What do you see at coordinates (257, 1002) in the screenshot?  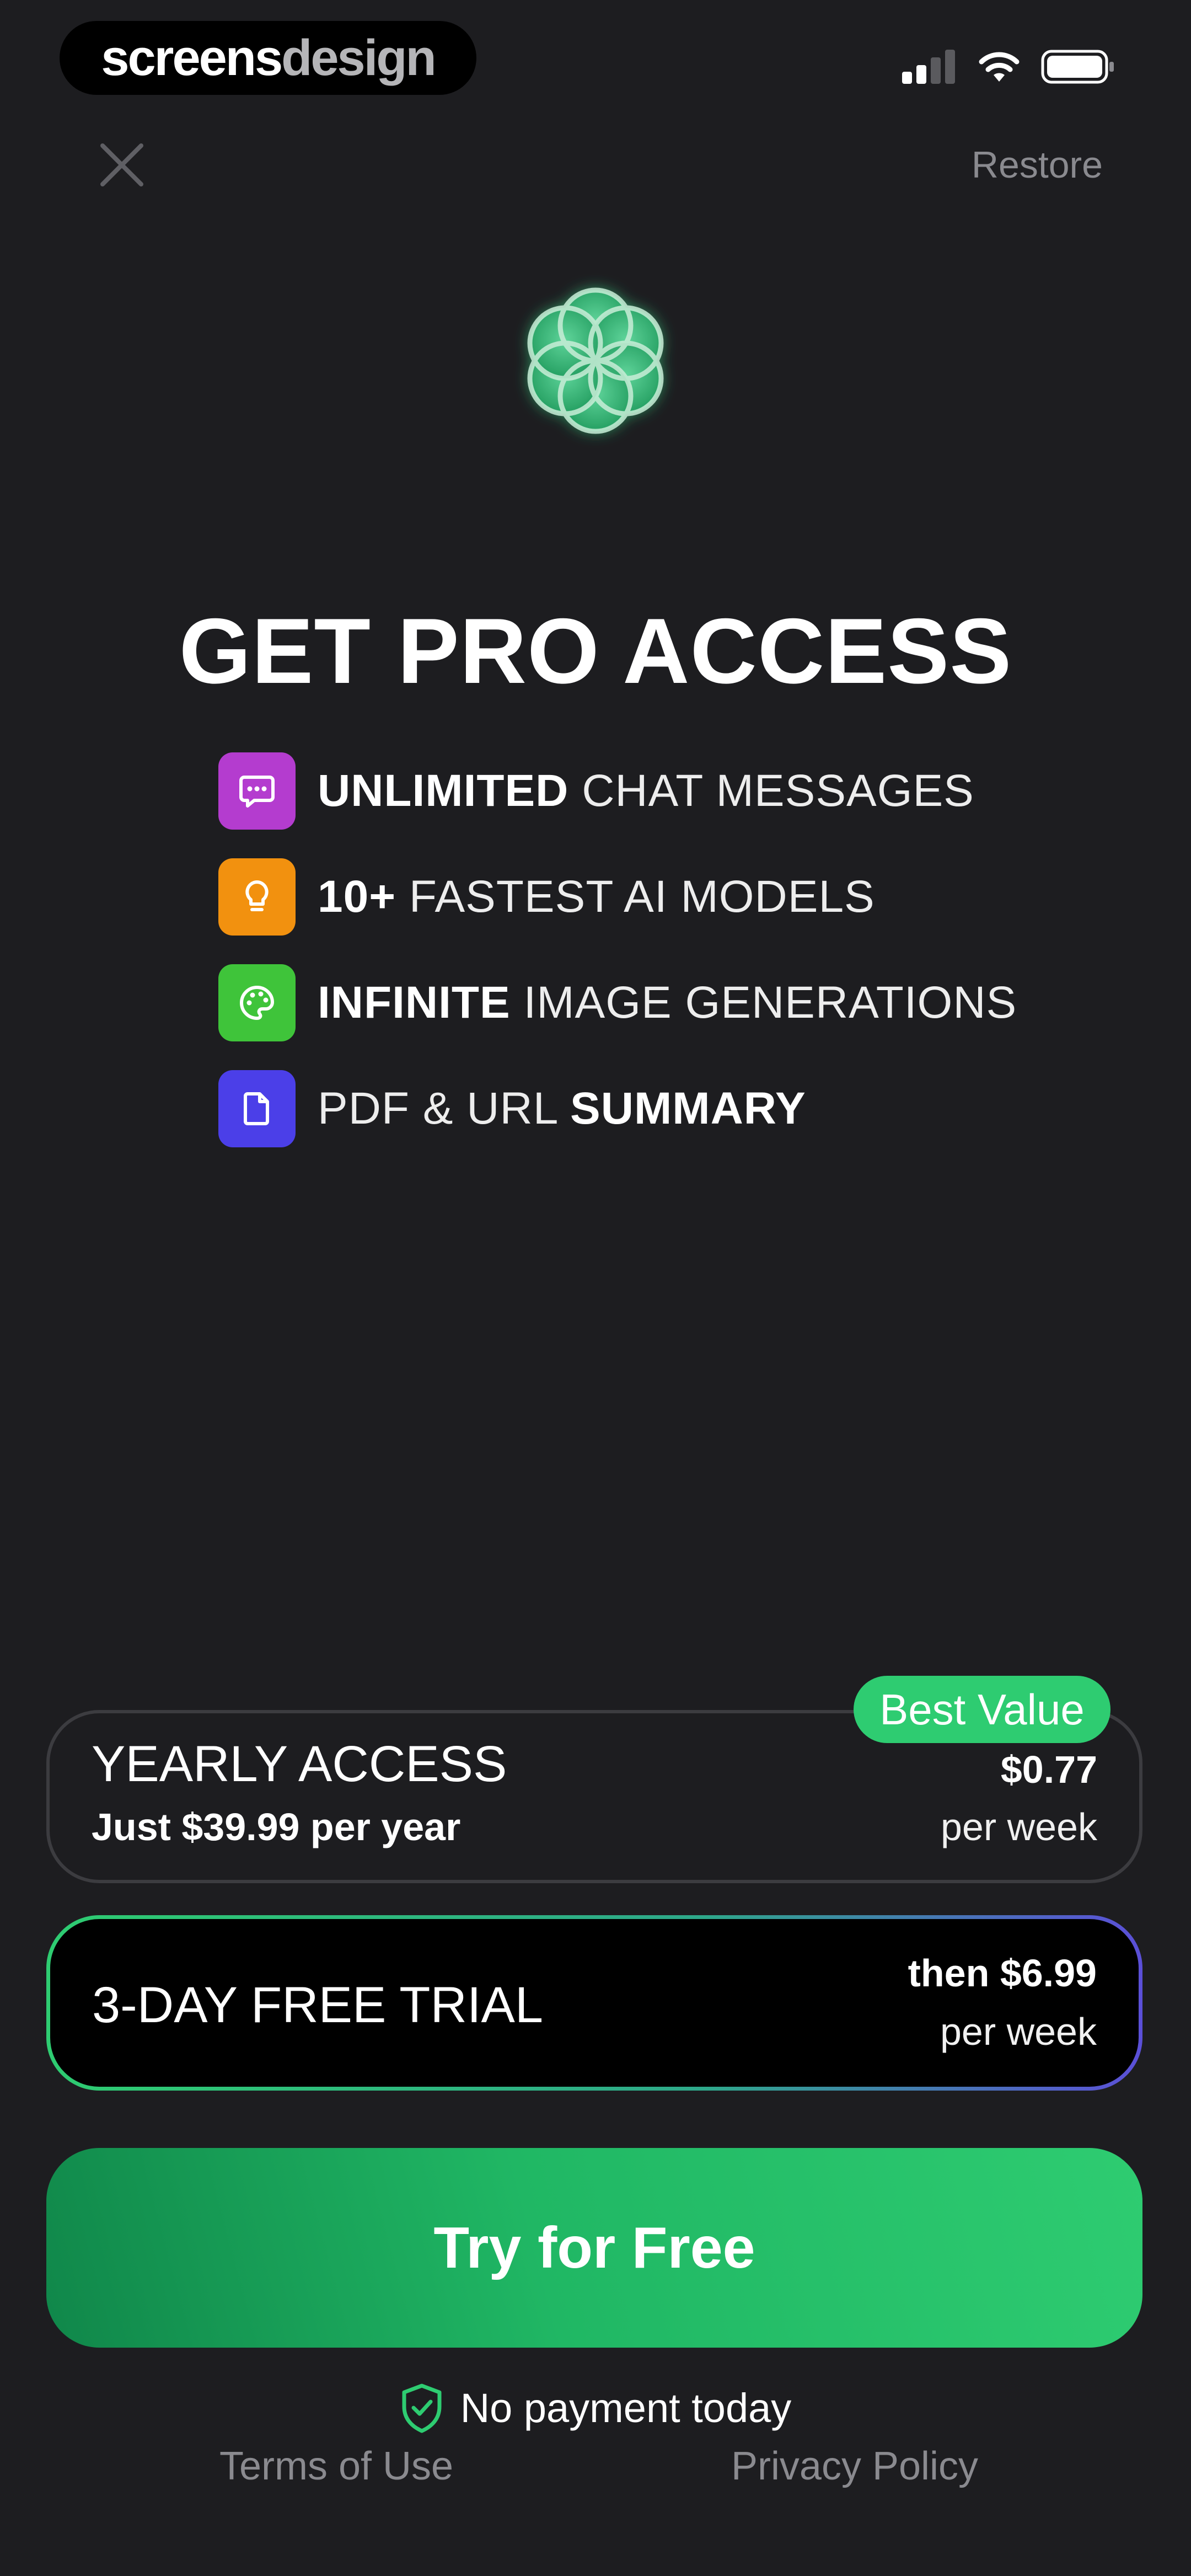 I see `palette-icon` at bounding box center [257, 1002].